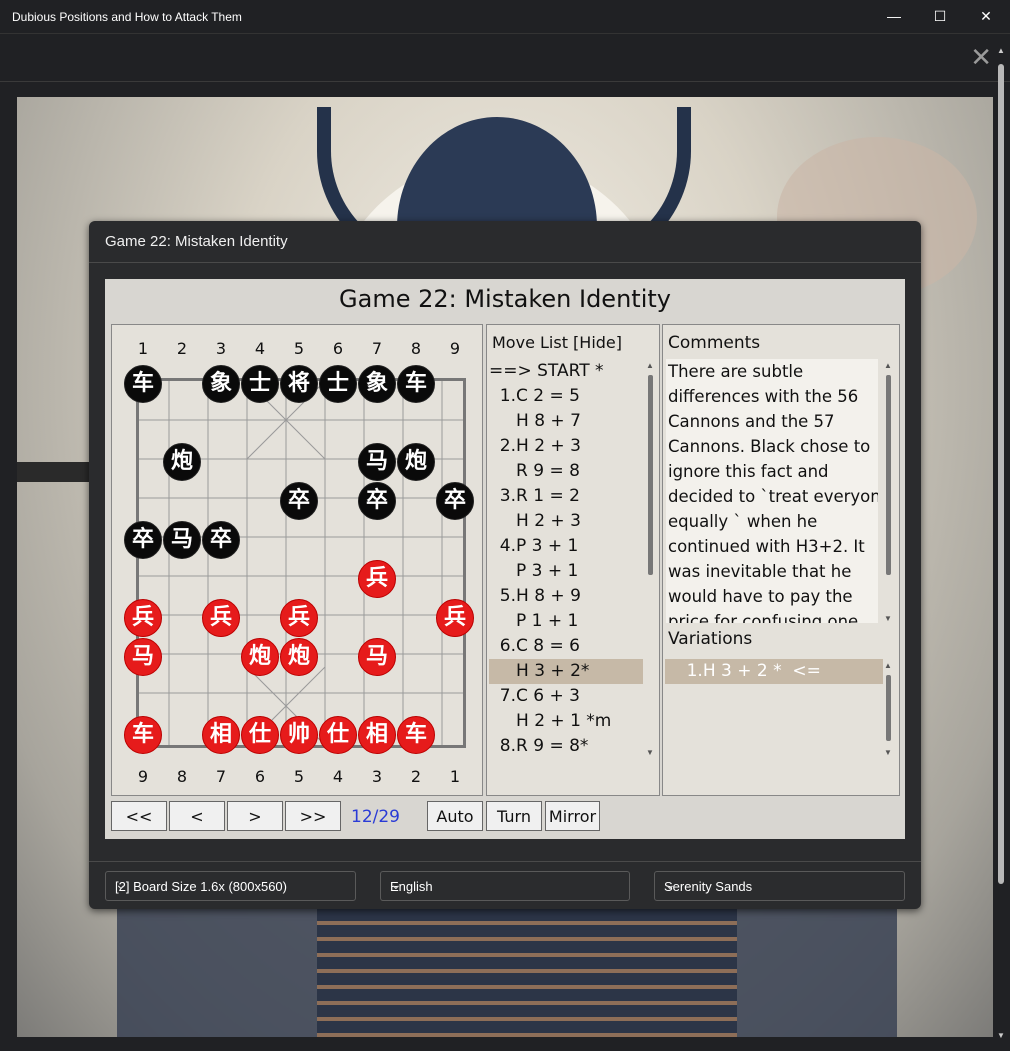 The height and width of the screenshot is (1051, 1010). I want to click on move-row: P 3 + 1, so click(566, 571).